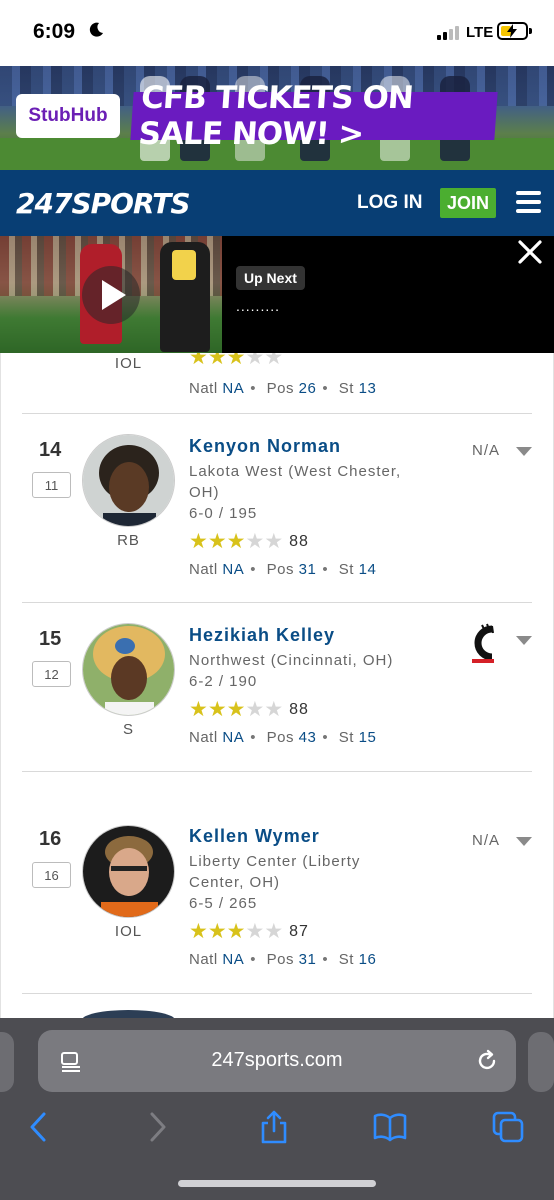 This screenshot has width=554, height=1200. I want to click on rank-line: Natl NA • Pos 26 • St 13, so click(283, 388).